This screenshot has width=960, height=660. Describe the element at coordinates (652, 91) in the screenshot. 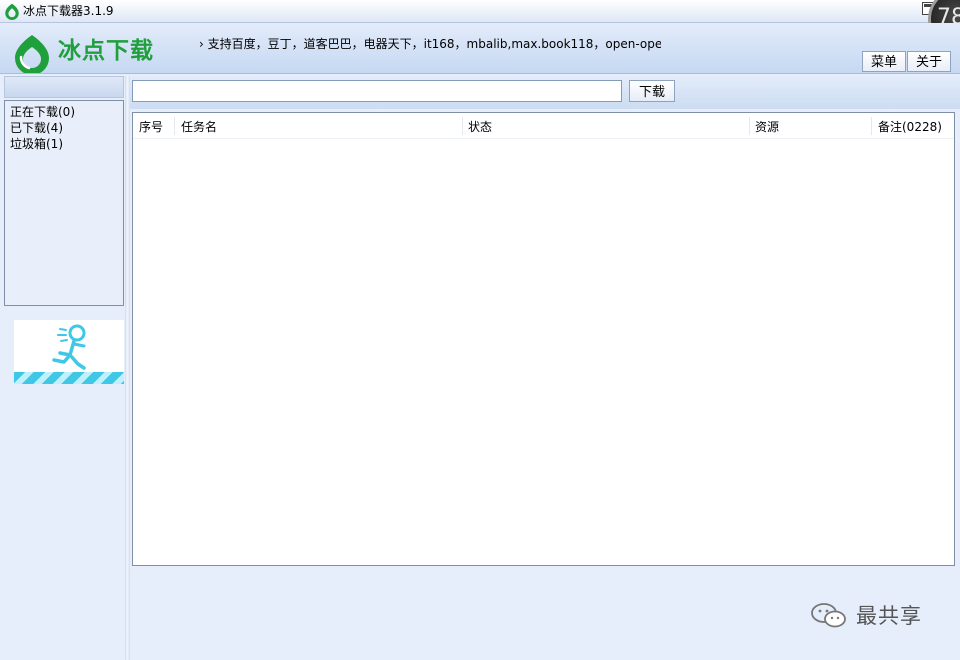

I see `download-button: 下载` at that location.